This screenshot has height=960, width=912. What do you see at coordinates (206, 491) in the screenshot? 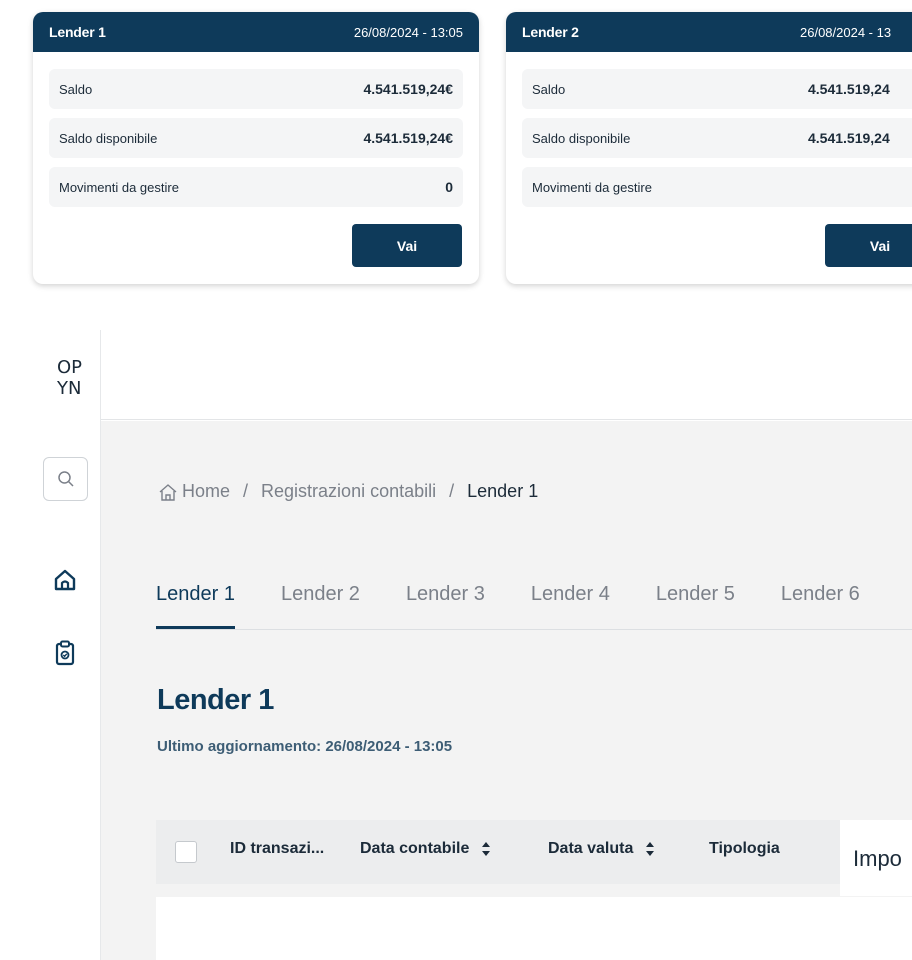
I see `breadcrumb-home: Home` at bounding box center [206, 491].